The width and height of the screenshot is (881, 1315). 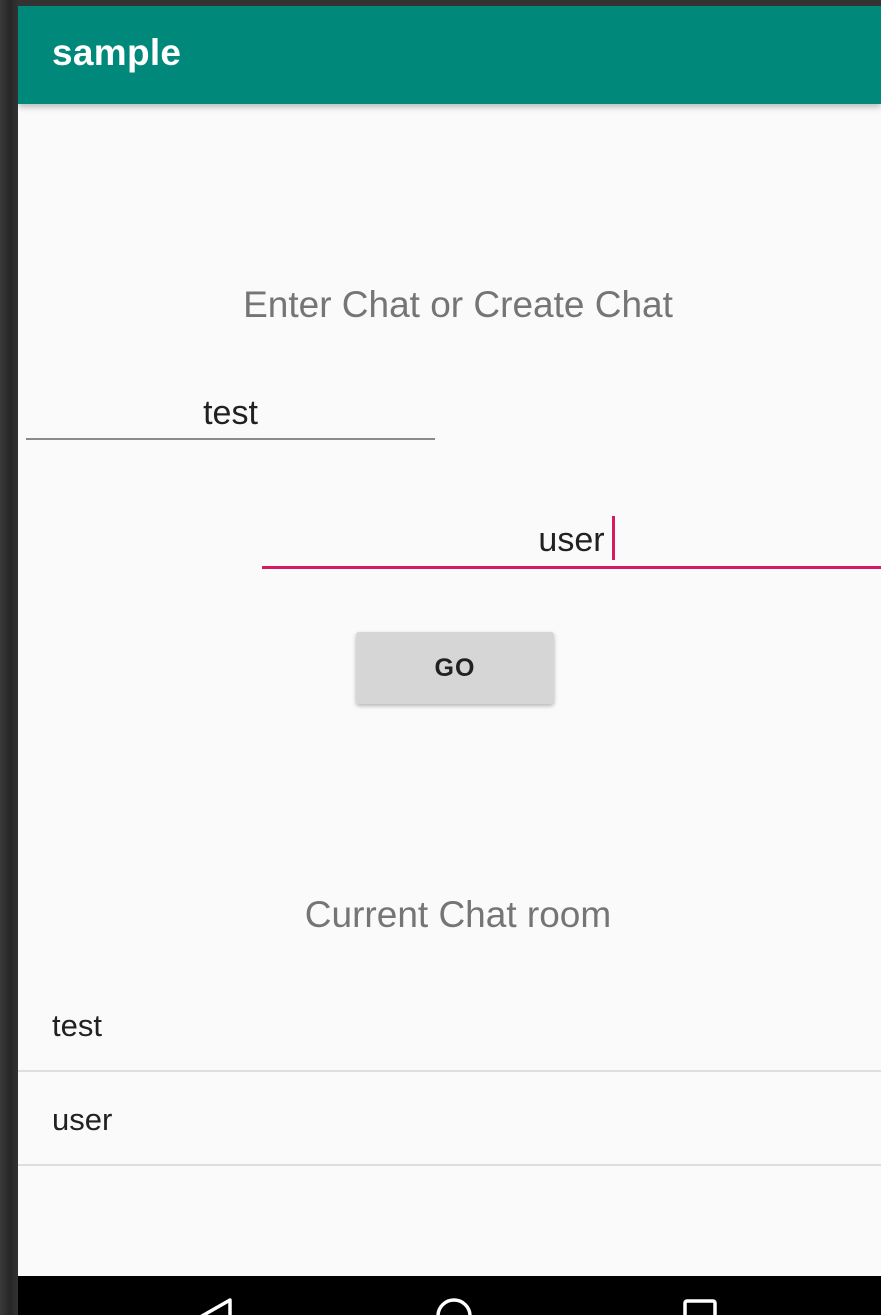 I want to click on chat-name-input, so click(x=230, y=413).